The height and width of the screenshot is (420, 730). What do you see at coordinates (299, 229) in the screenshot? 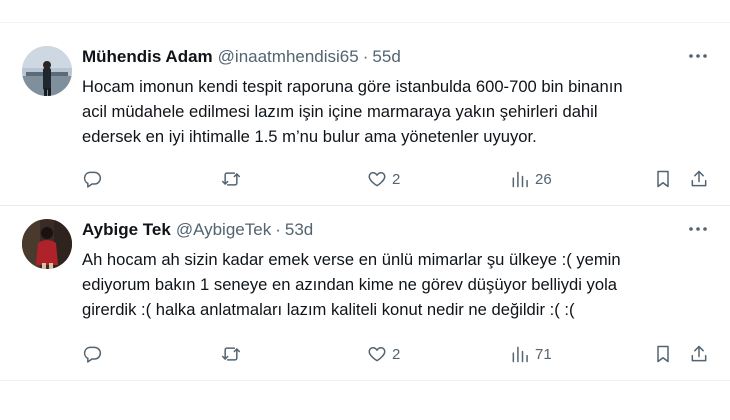
I see `timestamp: 53d` at bounding box center [299, 229].